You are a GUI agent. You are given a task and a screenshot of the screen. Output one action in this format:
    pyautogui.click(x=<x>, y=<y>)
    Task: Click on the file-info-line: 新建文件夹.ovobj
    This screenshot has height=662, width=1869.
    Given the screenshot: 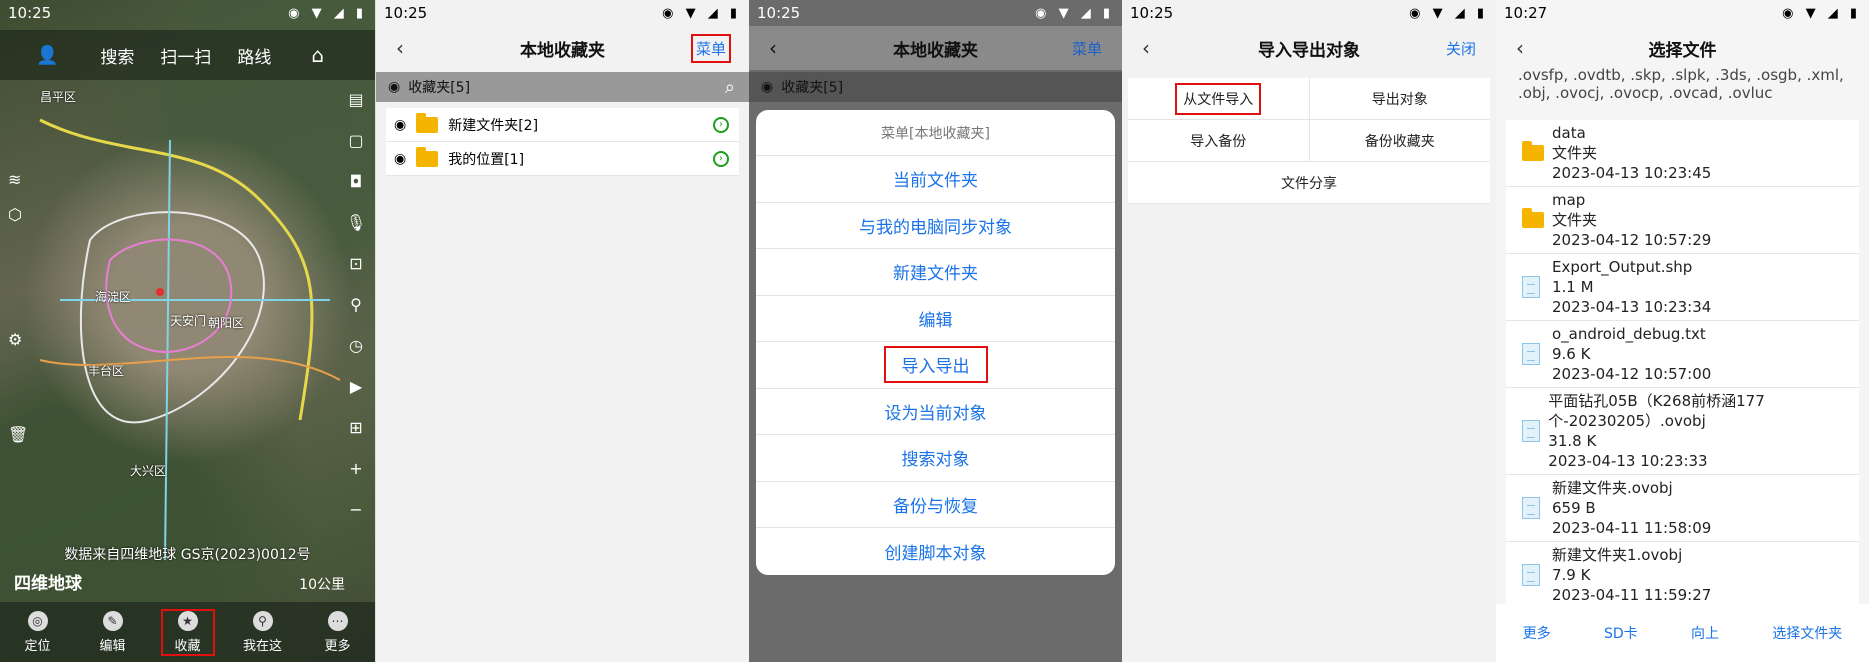 What is the action you would take?
    pyautogui.click(x=1612, y=488)
    